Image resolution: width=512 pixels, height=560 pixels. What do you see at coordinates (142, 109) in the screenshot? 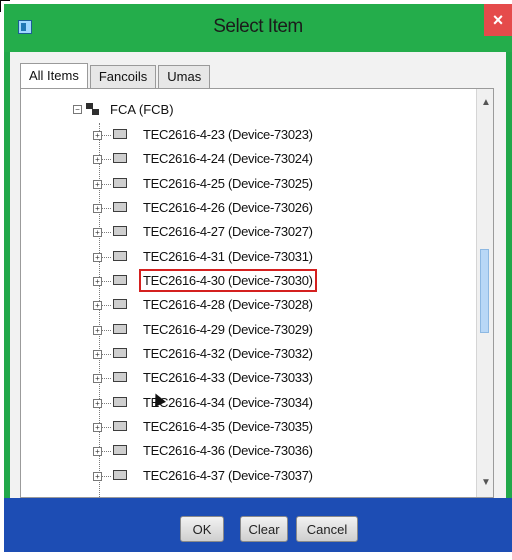
I see `tree-root-label: FCA (FCB)` at bounding box center [142, 109].